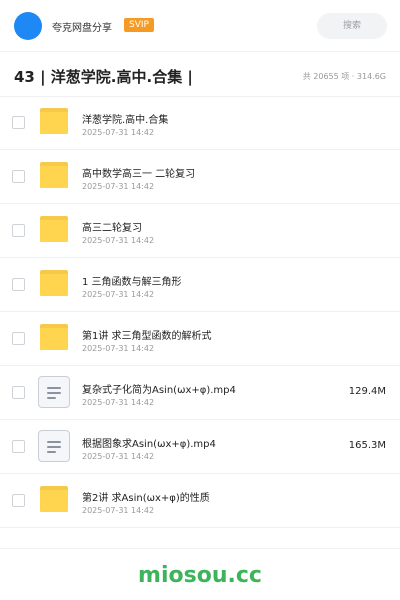 This screenshot has width=400, height=600. Describe the element at coordinates (132, 280) in the screenshot. I see `file-name: 1 三角函数与解三角形` at that location.